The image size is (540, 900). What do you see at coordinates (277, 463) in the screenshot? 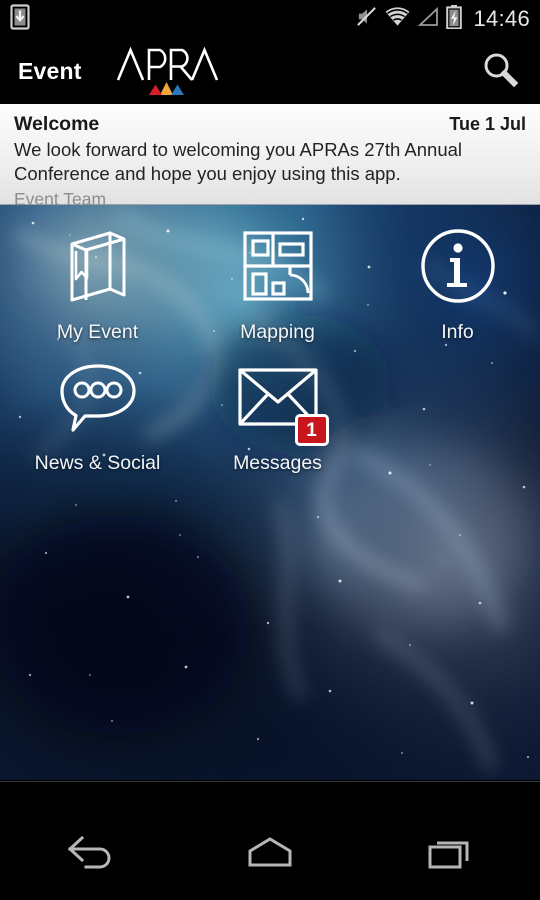
I see `grid-label: Messages` at bounding box center [277, 463].